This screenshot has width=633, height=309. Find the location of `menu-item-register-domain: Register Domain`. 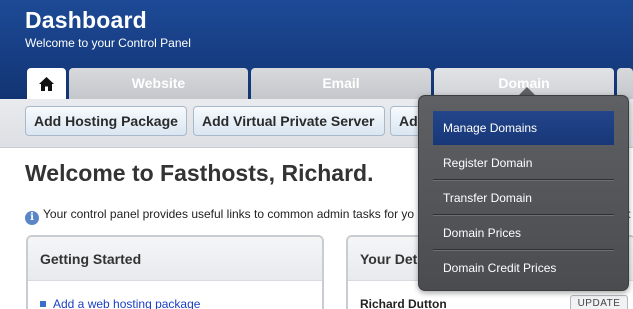

menu-item-register-domain: Register Domain is located at coordinates (523, 163).